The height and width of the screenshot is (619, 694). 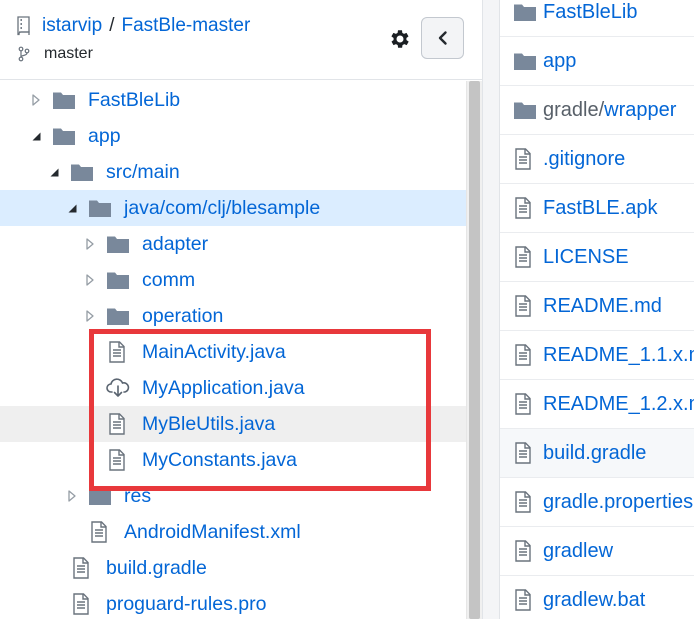 I want to click on file-list-label: FastBLE.apk, so click(x=600, y=208).